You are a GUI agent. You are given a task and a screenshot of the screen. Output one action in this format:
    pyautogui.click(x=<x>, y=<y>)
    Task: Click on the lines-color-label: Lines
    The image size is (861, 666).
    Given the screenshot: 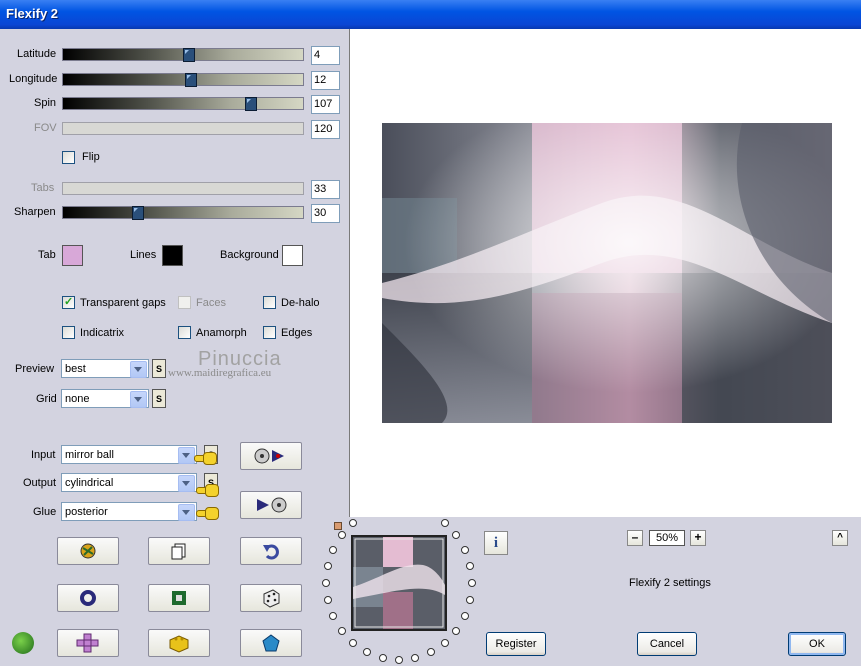 What is the action you would take?
    pyautogui.click(x=143, y=255)
    